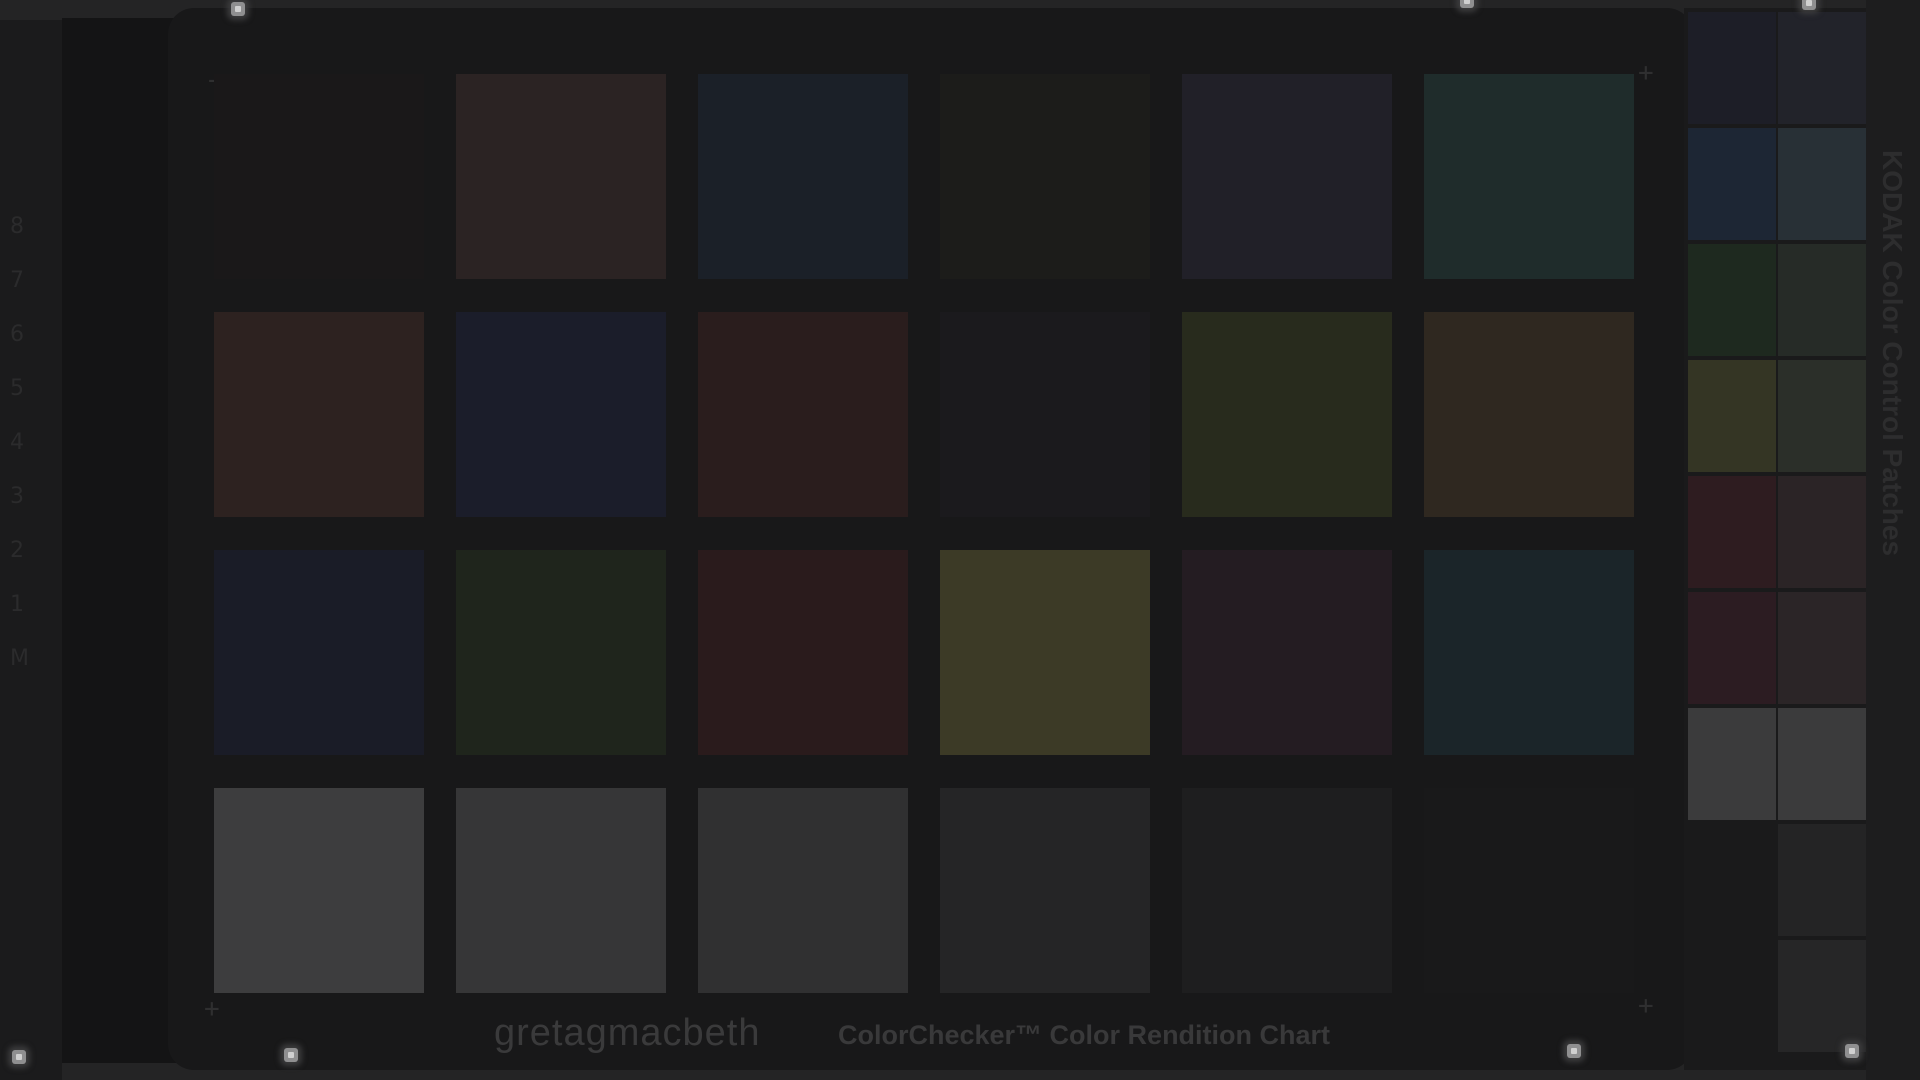 This screenshot has height=1080, width=1920. I want to click on left-mark: 2, so click(17, 550).